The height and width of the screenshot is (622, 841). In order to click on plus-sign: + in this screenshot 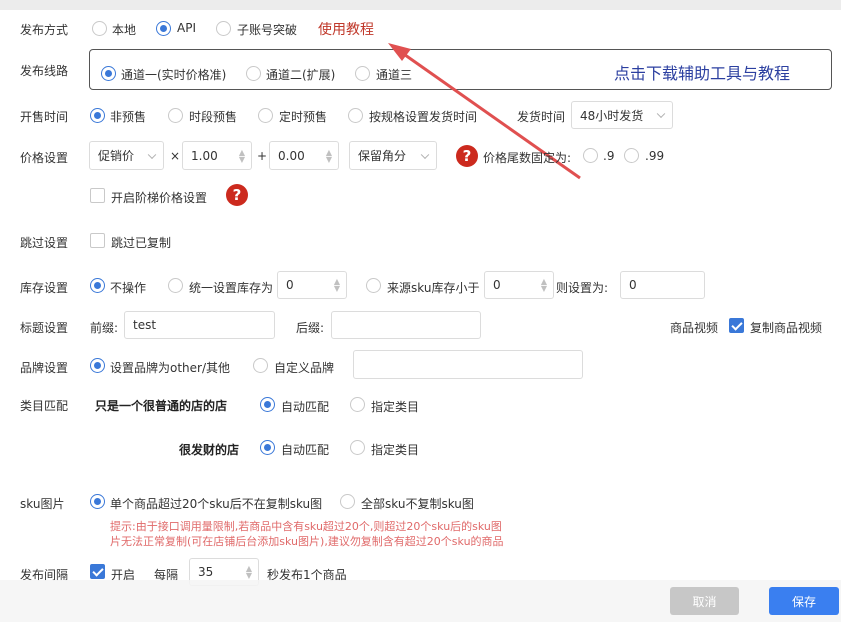, I will do `click(262, 156)`.